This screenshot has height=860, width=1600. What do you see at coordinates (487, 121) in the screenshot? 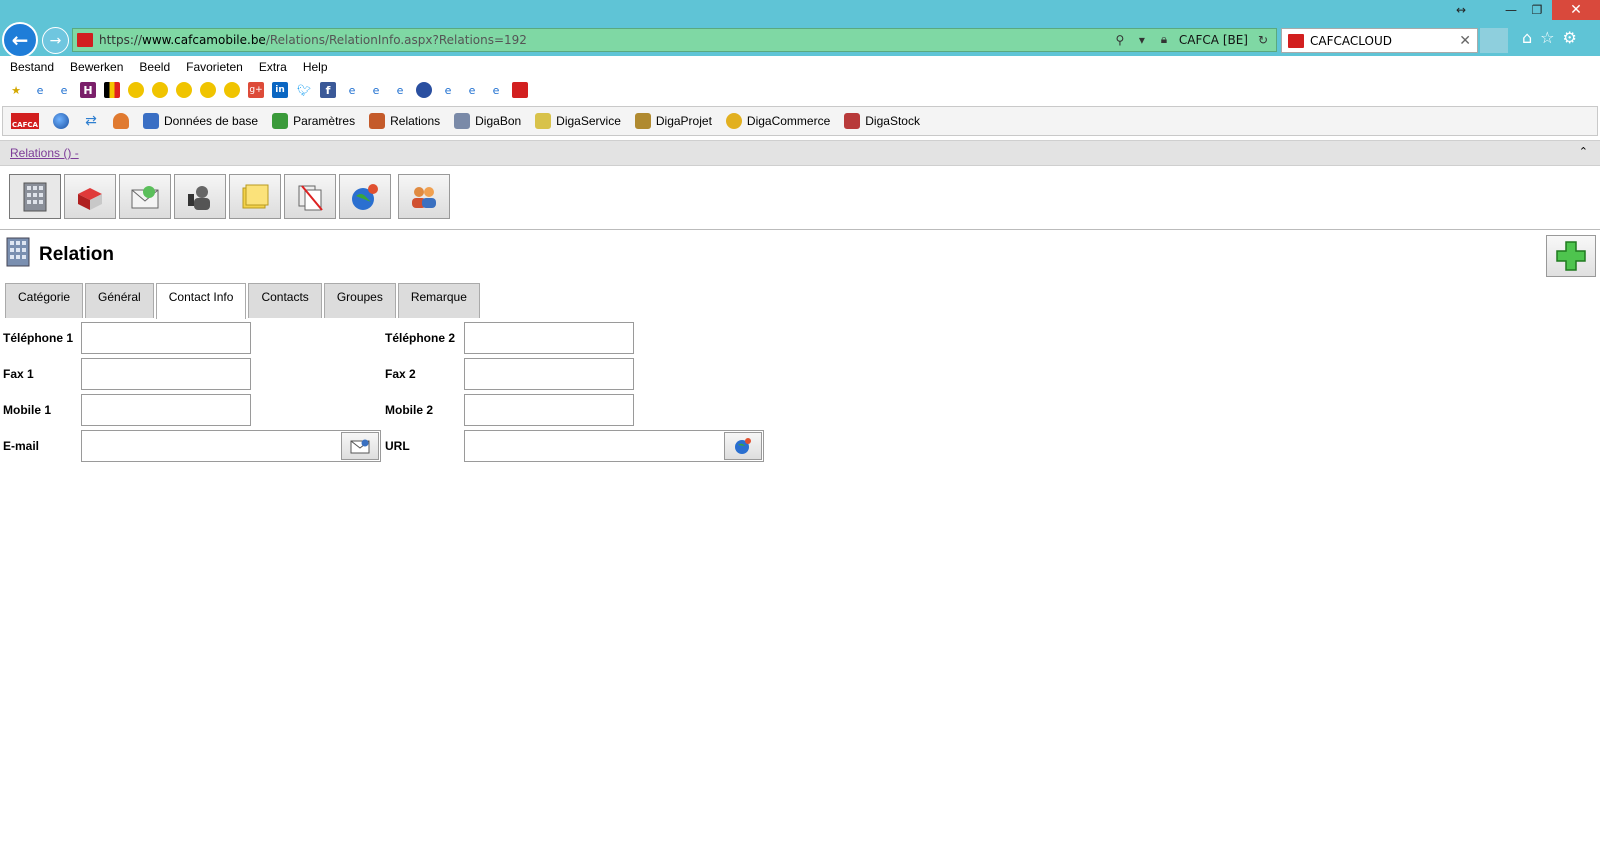
I see `toolbar-digabon: DigaBon` at bounding box center [487, 121].